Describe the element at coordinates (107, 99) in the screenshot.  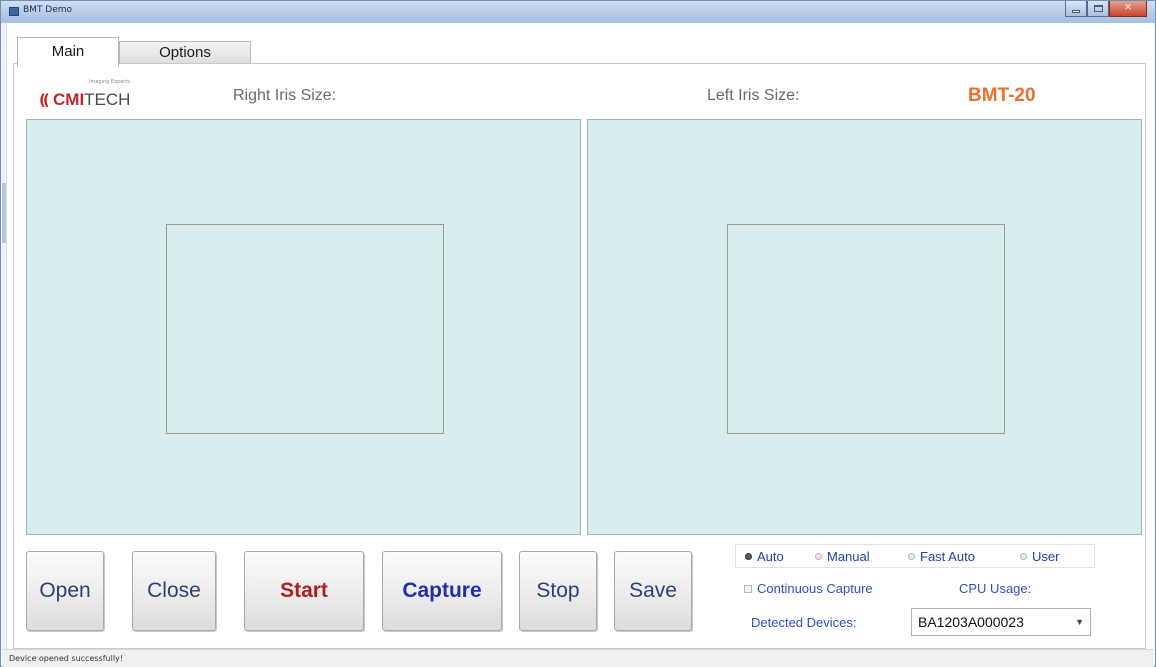
I see `logo-brand-gray: TECH` at that location.